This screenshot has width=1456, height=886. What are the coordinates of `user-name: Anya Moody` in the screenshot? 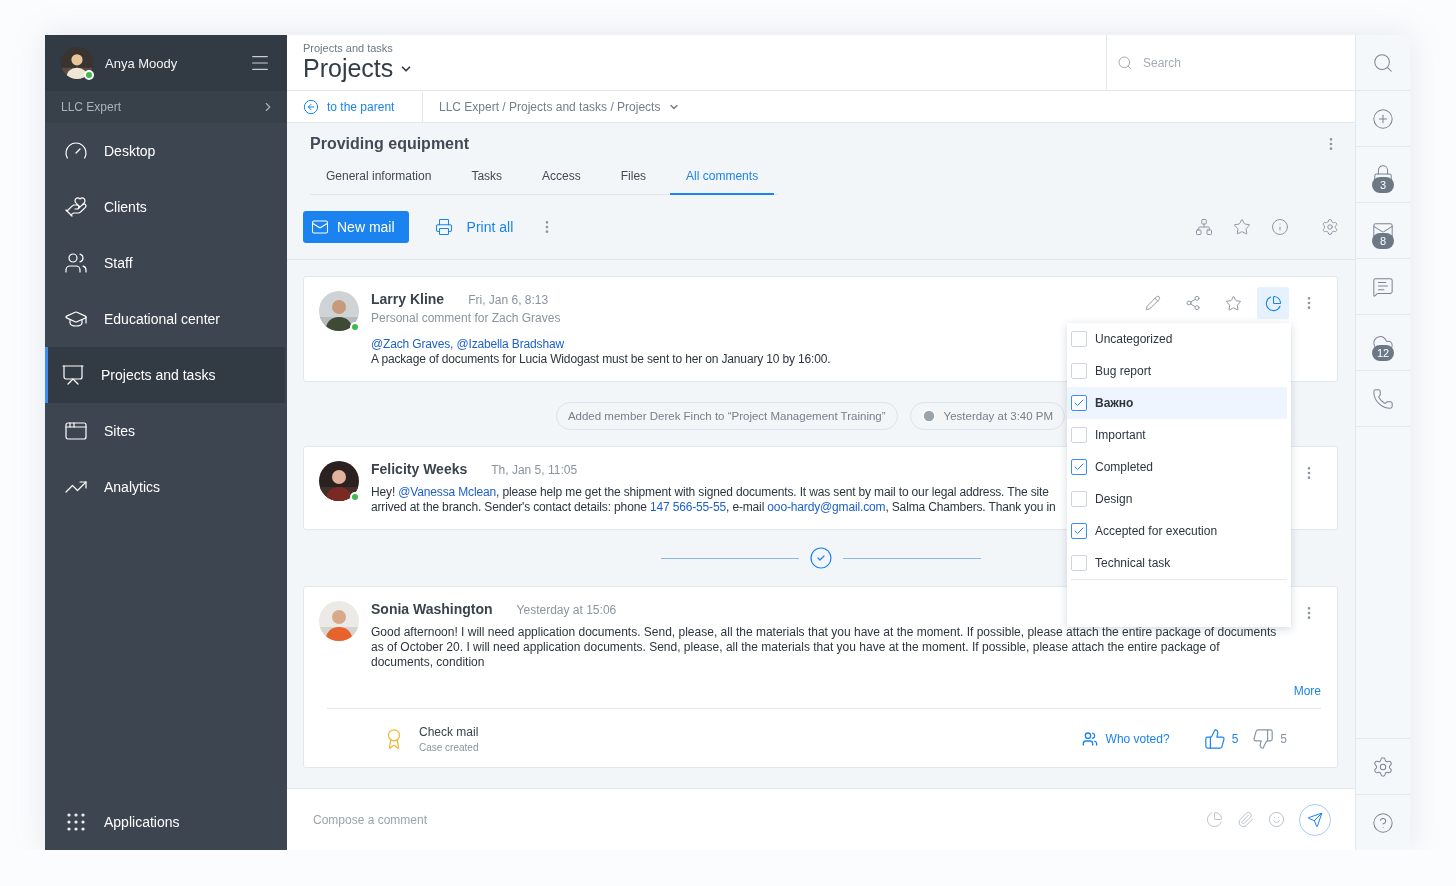 It's located at (142, 63).